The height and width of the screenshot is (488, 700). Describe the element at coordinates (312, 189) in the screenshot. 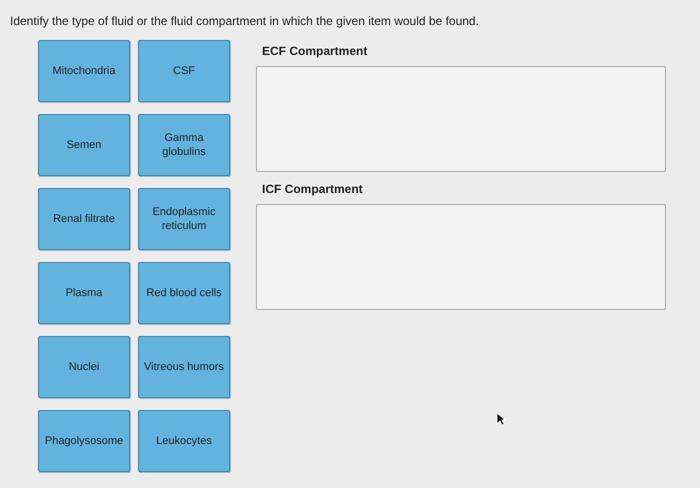

I see `compartment-heading: ICF Compartment` at that location.